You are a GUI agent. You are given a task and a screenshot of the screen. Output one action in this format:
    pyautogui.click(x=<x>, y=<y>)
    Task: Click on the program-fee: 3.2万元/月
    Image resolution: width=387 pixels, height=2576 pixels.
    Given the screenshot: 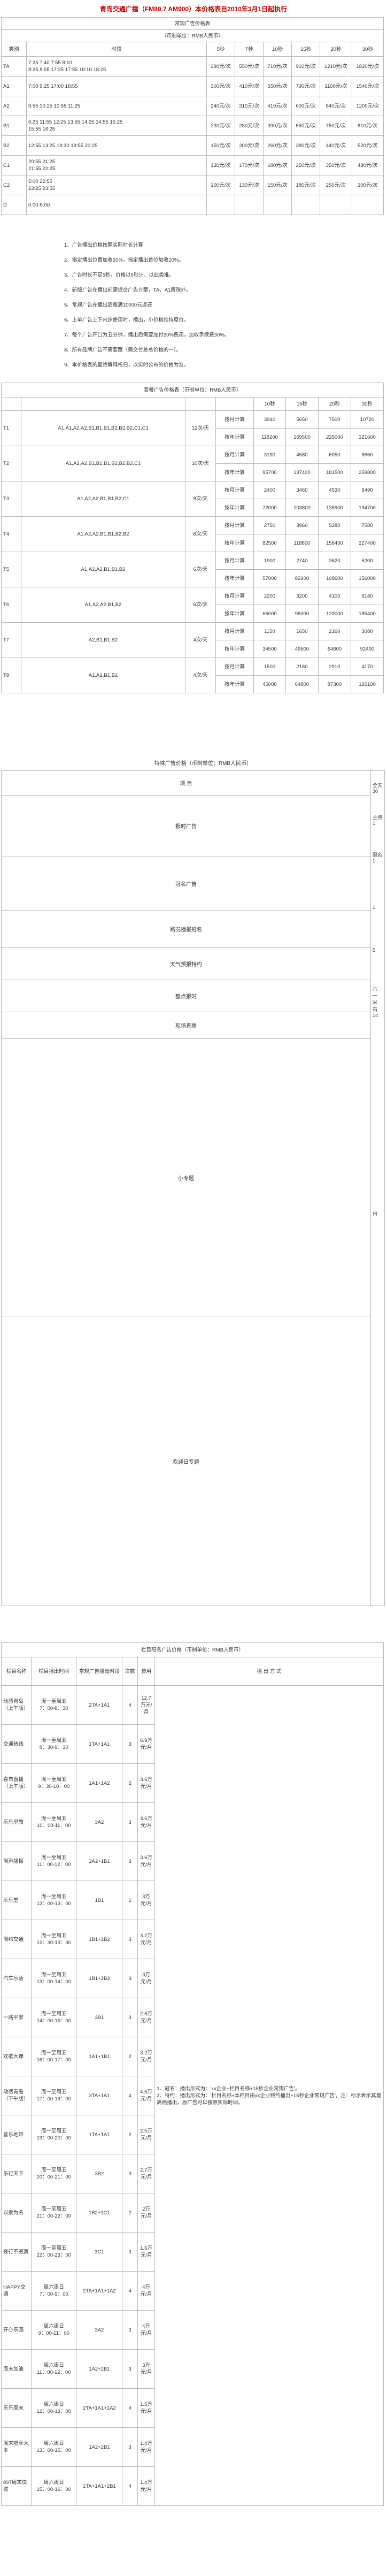 What is the action you would take?
    pyautogui.click(x=146, y=2056)
    